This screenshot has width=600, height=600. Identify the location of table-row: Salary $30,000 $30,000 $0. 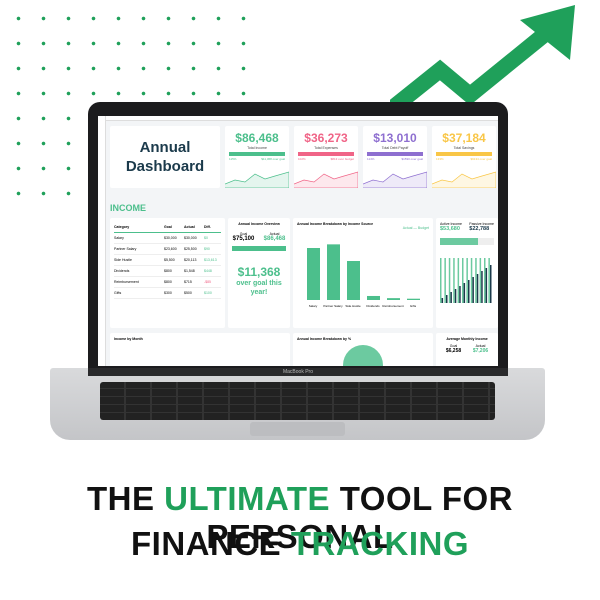
(167, 238).